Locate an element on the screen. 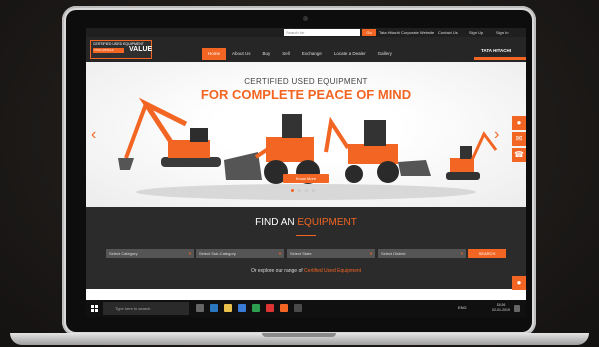  explore-prefix: Or explore our range of is located at coordinates (277, 271).